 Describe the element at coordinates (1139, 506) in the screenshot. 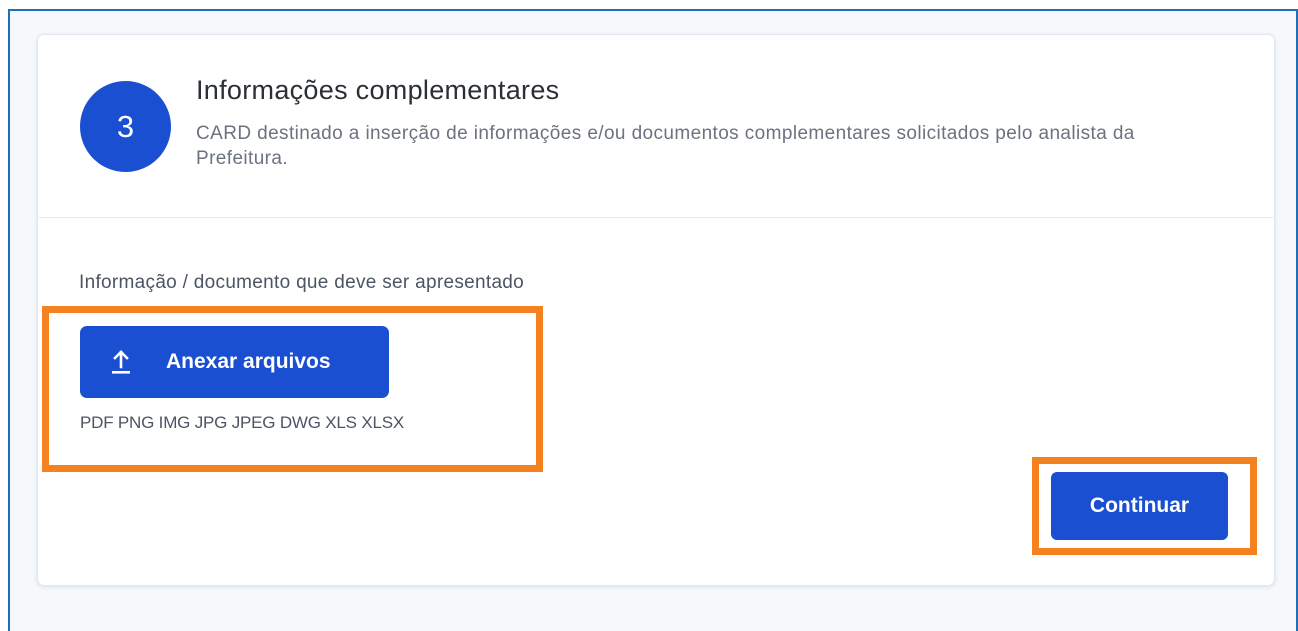

I see `continue-button: Continuar` at that location.